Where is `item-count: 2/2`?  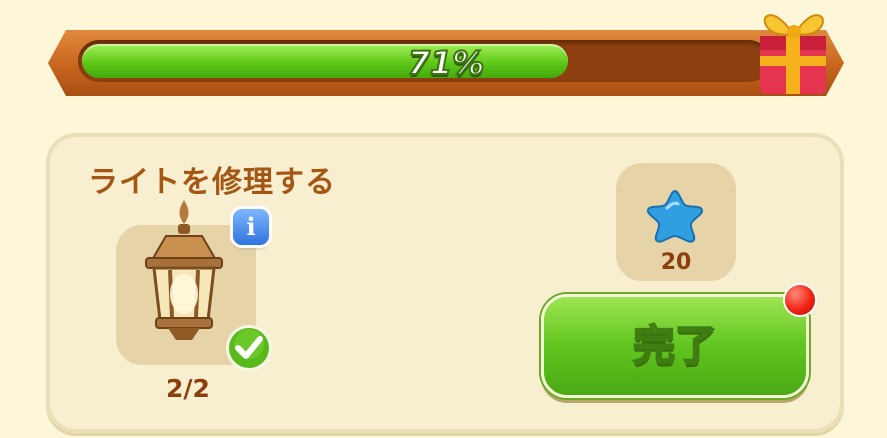 item-count: 2/2 is located at coordinates (188, 388).